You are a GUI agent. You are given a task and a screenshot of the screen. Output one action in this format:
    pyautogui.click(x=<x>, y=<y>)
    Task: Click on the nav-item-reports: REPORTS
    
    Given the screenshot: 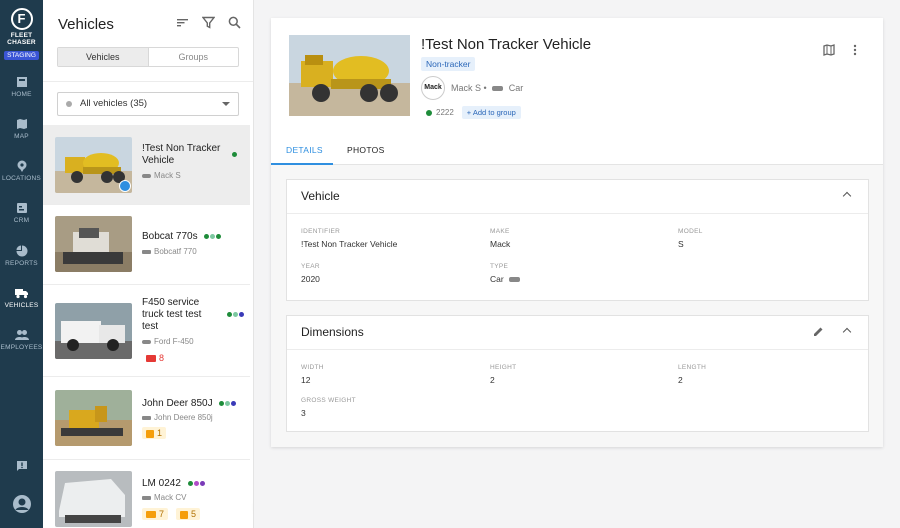 What is the action you would take?
    pyautogui.click(x=21, y=256)
    